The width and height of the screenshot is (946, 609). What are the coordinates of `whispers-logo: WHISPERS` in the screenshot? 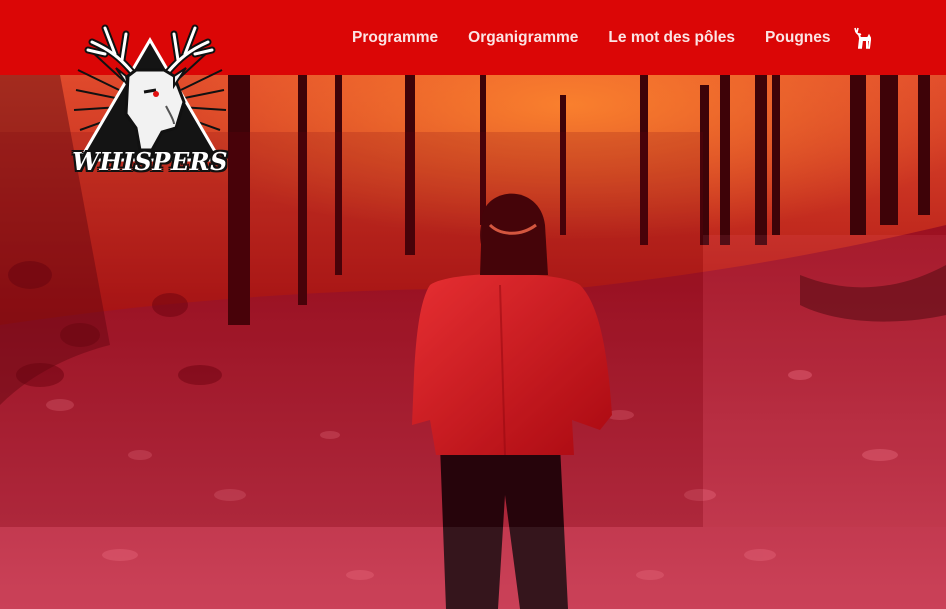 It's located at (150, 93).